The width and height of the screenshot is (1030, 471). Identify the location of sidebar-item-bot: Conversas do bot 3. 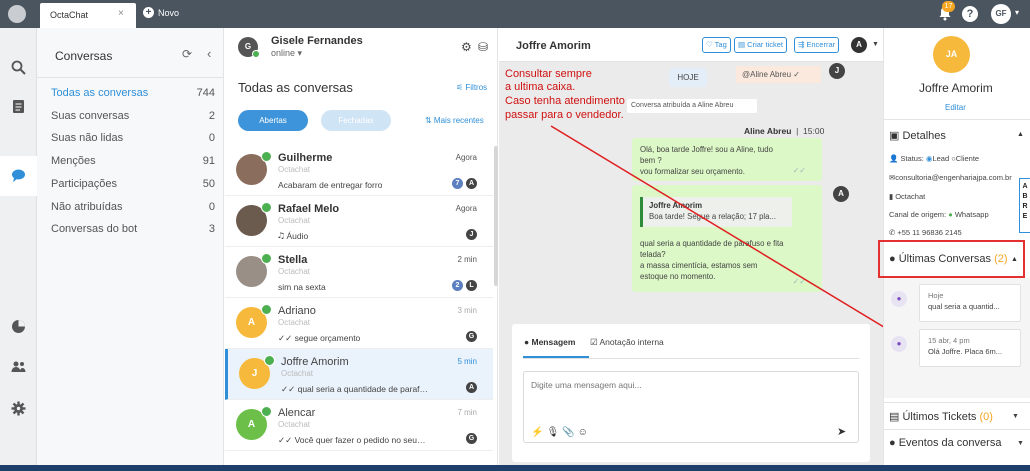
(133, 229).